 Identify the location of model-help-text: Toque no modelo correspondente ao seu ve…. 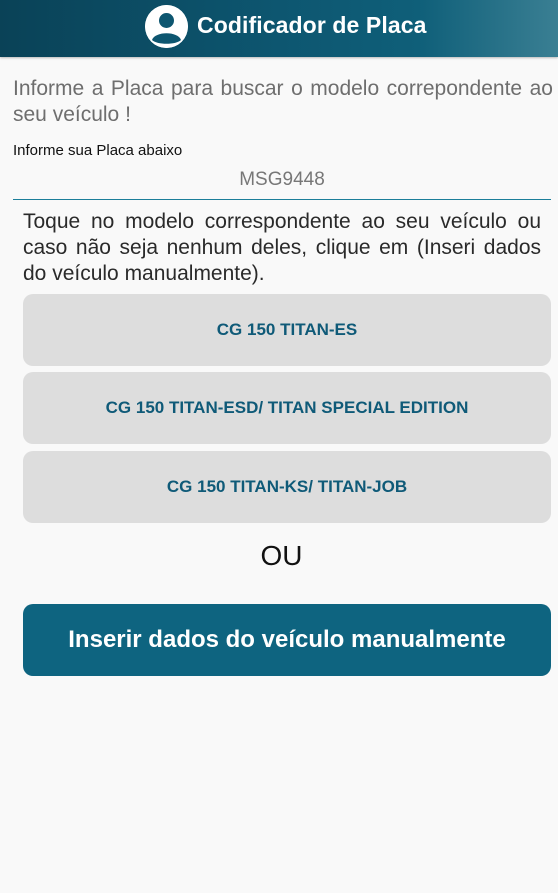
(282, 247).